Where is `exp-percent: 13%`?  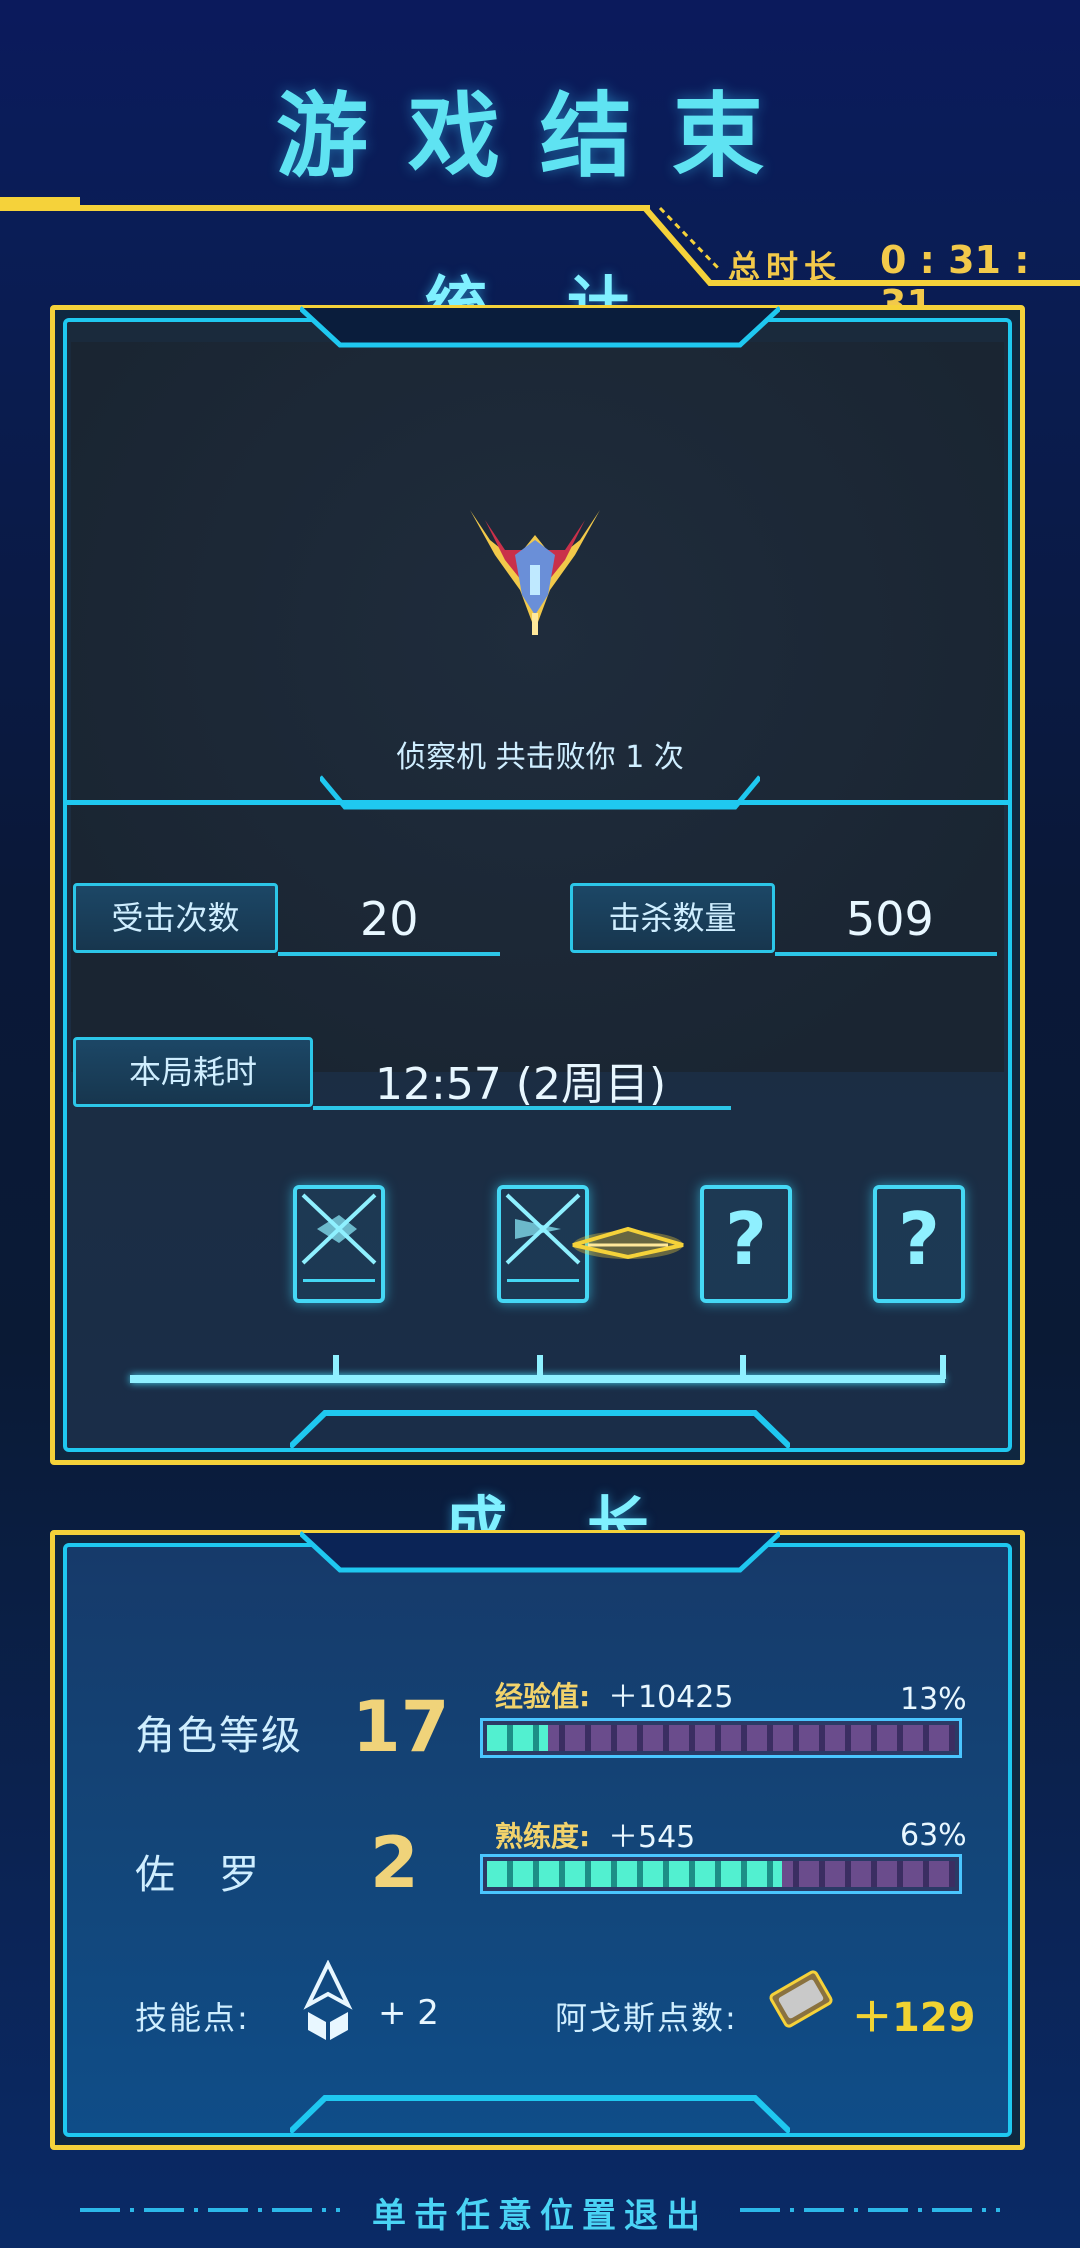
exp-percent: 13% is located at coordinates (933, 1699).